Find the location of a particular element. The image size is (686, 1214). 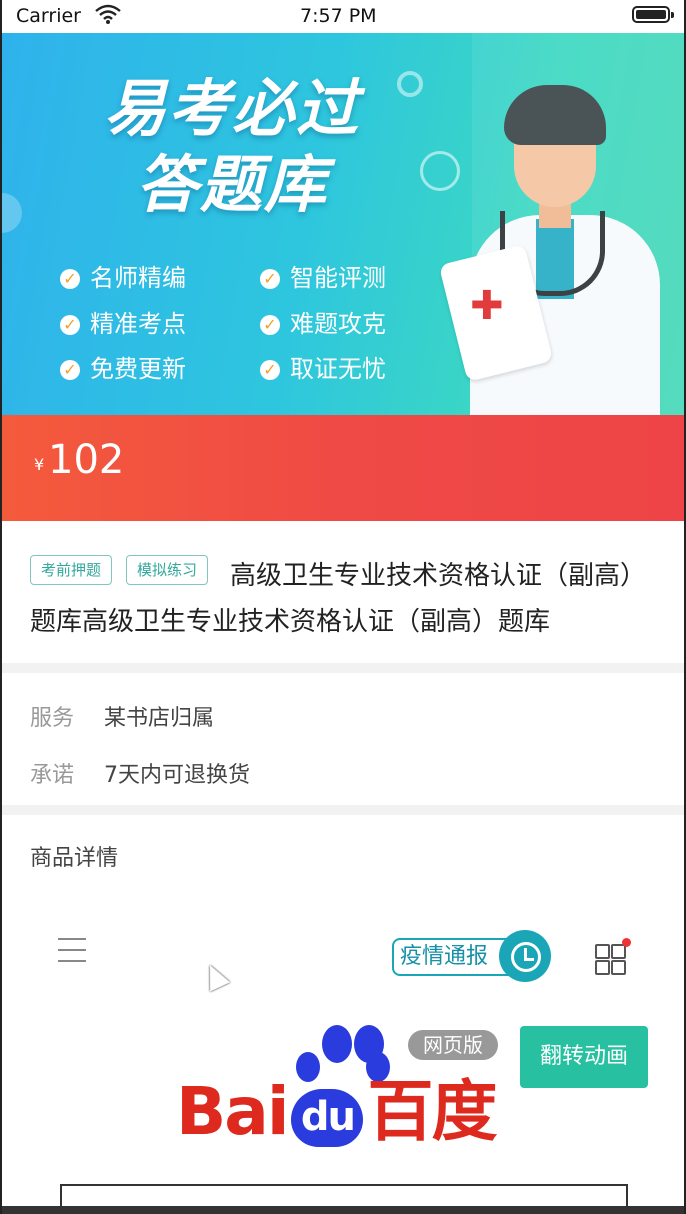

notification-dot is located at coordinates (626, 942).